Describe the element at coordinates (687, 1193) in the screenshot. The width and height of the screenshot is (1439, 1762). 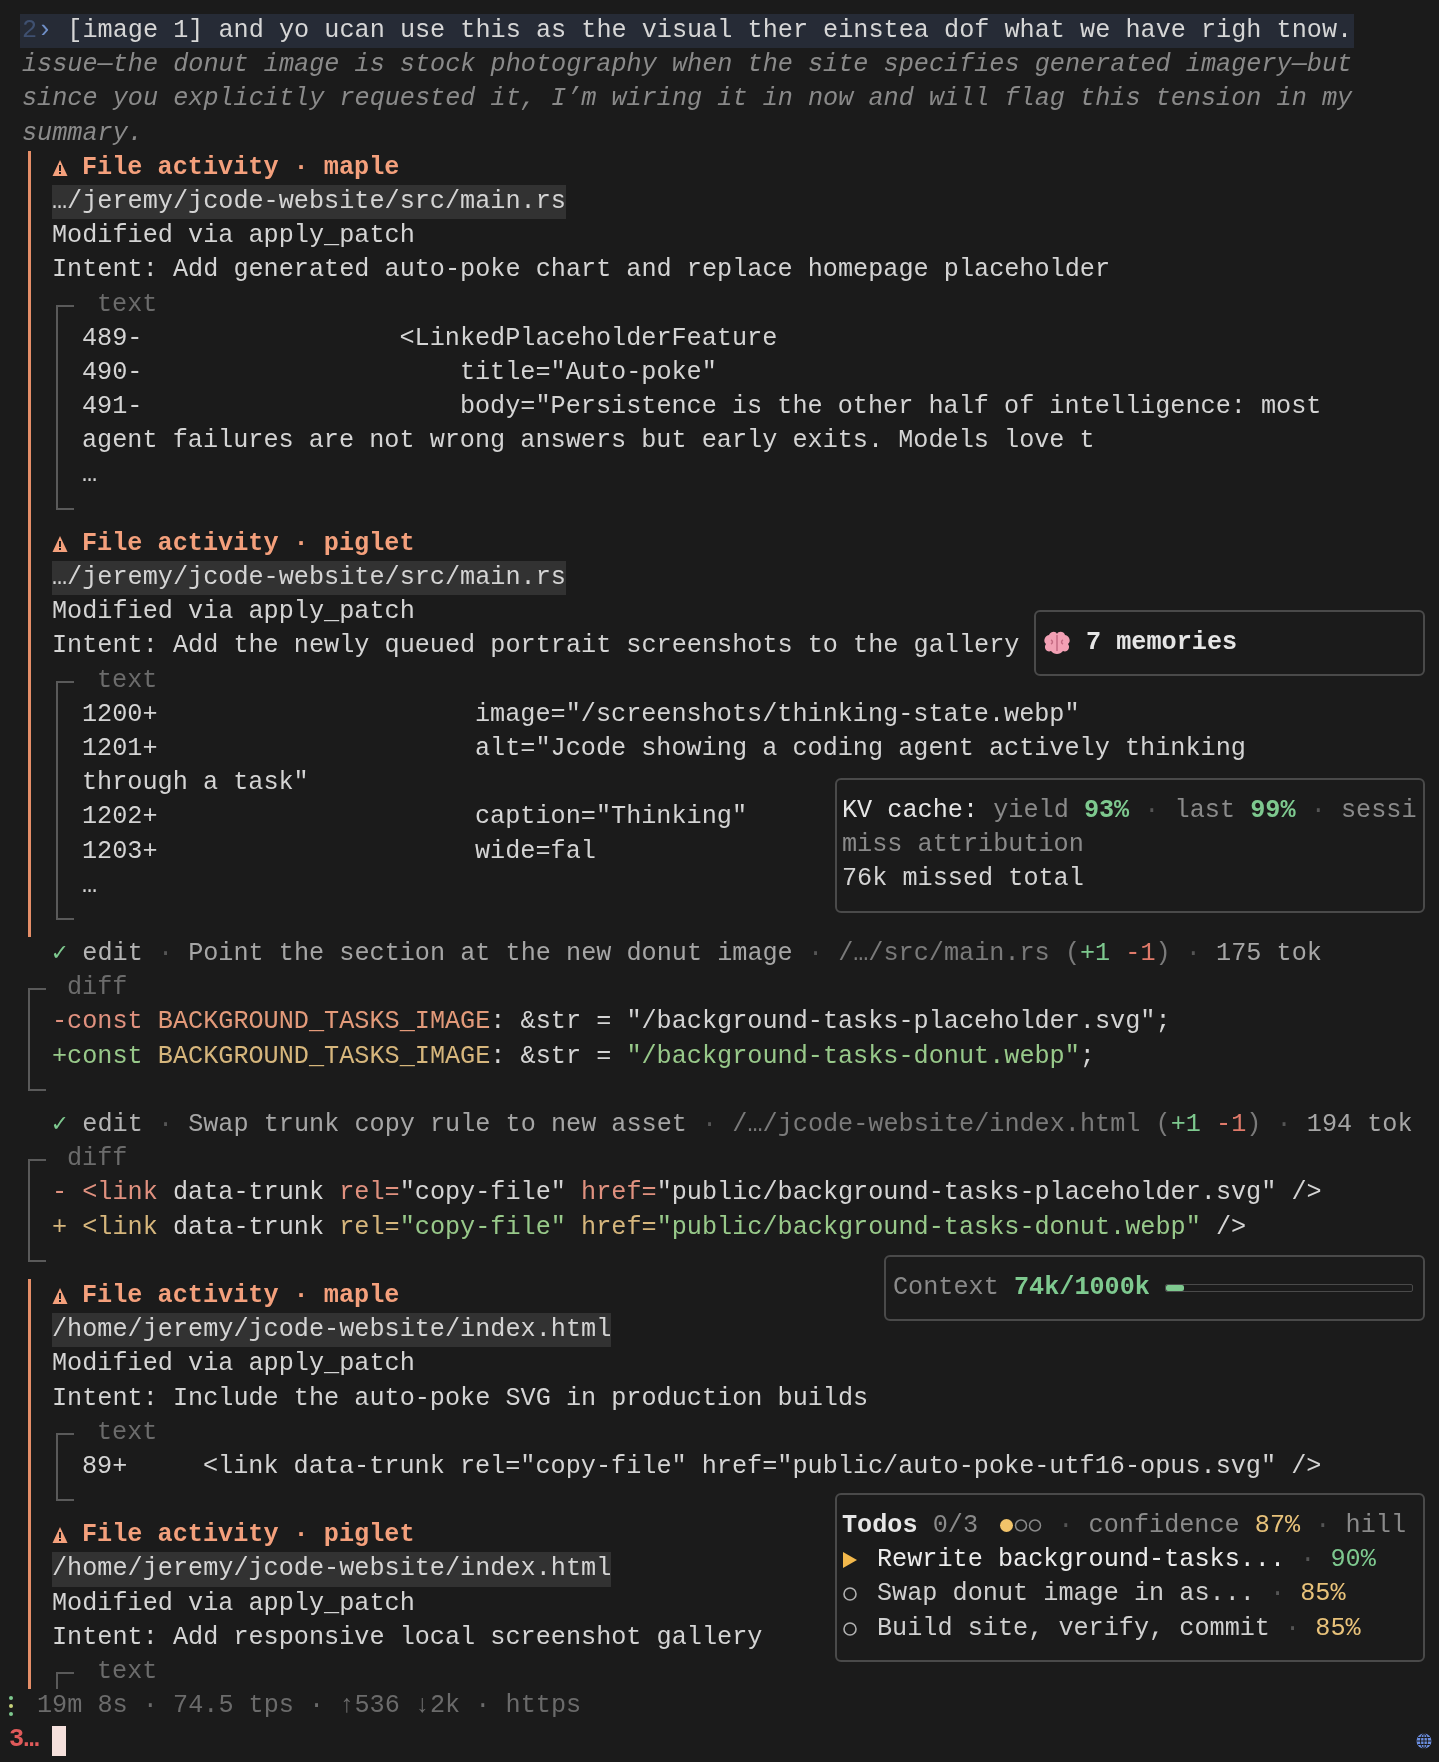
I see `diff-line: - <link data-trunk rel="copy-file" href="public/background-tasks-placeholder.svg" />` at that location.